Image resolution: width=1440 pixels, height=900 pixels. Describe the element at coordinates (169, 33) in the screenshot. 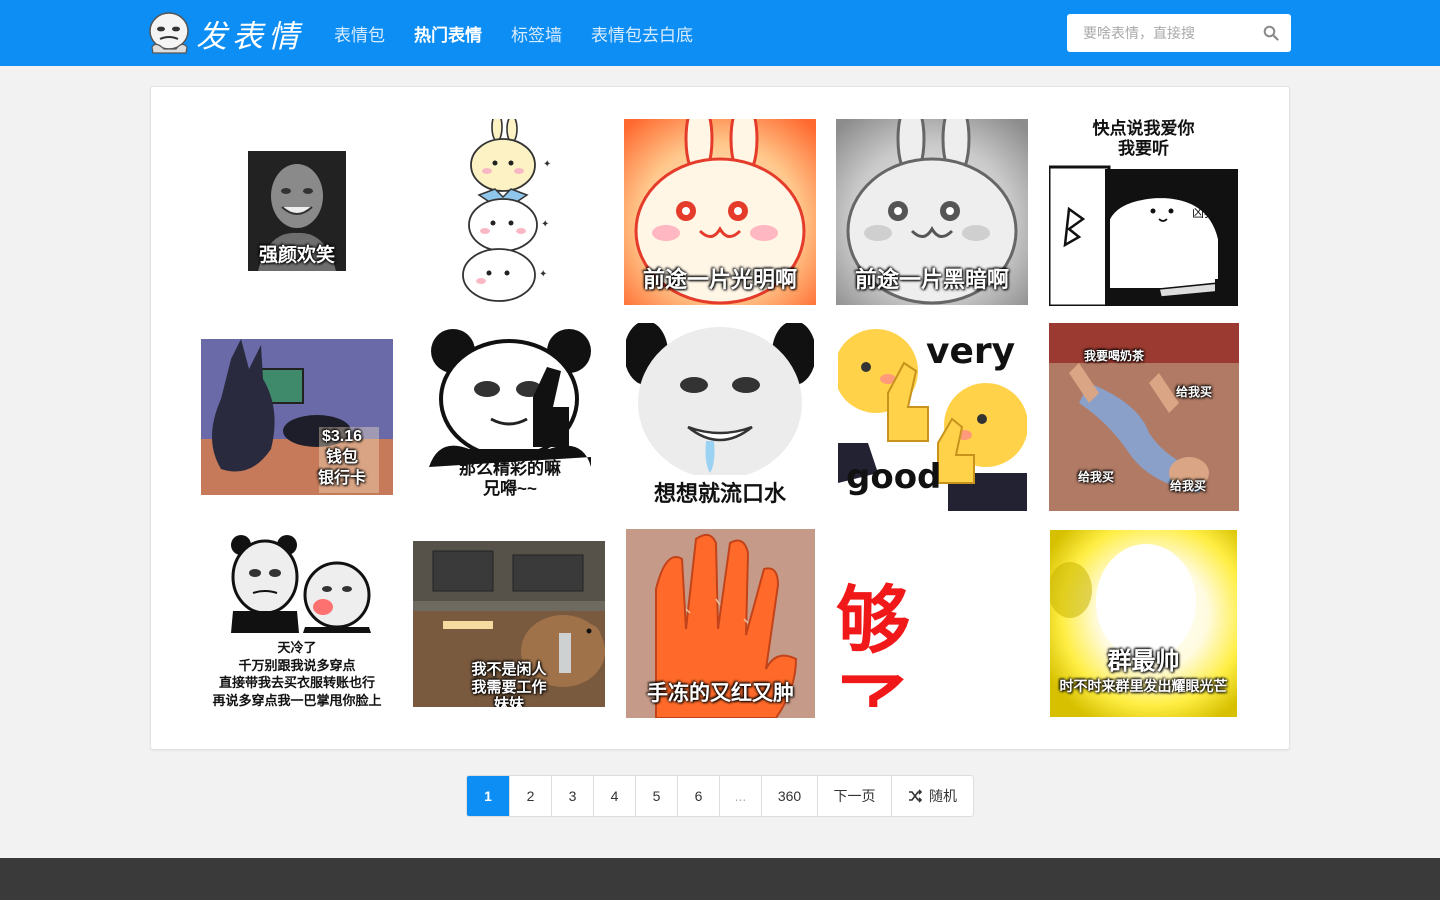

I see `meme-face-logo-icon` at that location.